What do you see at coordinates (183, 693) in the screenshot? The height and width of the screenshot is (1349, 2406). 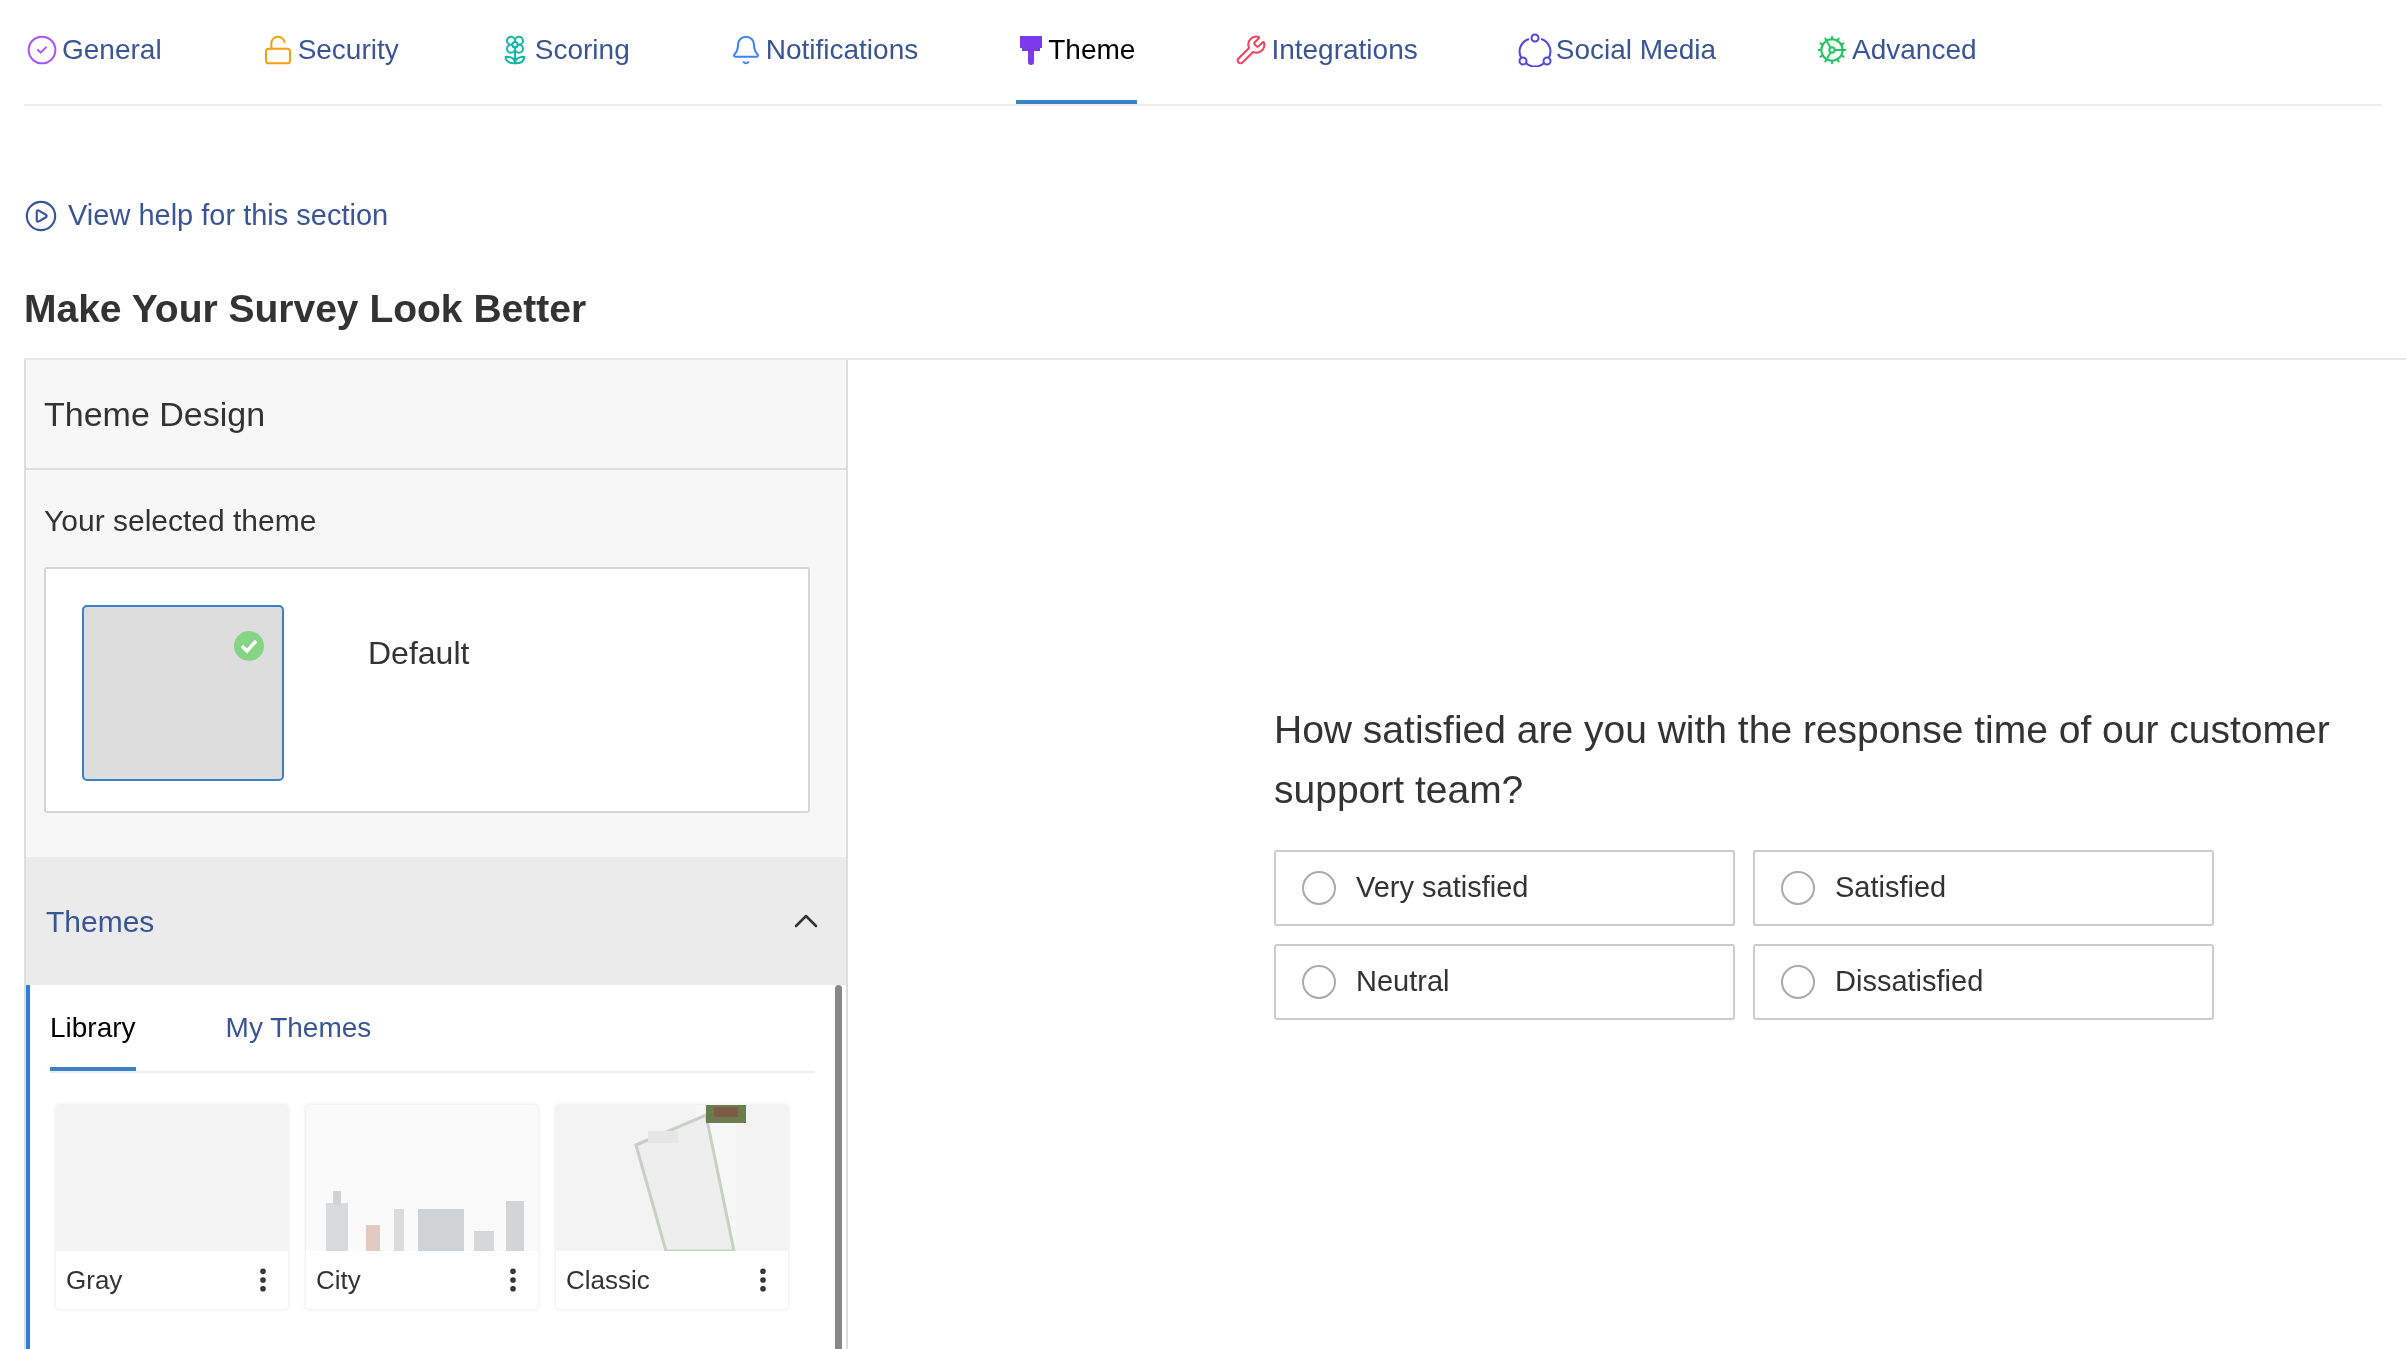 I see `theme-thumbnail` at bounding box center [183, 693].